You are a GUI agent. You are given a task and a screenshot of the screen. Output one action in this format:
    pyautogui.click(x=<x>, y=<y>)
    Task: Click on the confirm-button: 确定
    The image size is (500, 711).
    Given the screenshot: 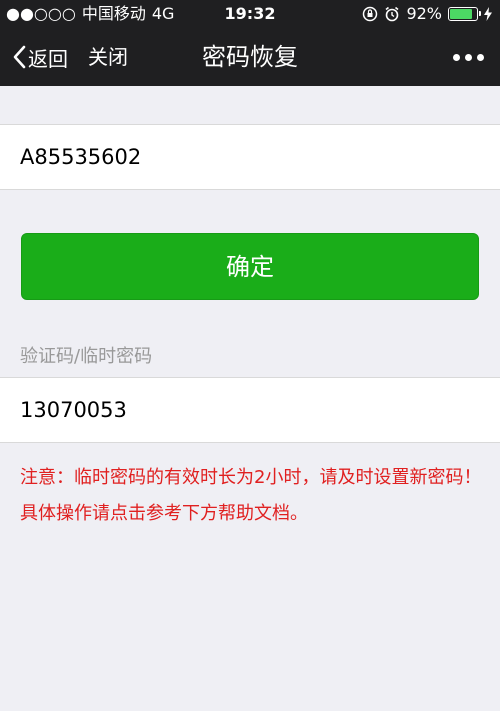 What is the action you would take?
    pyautogui.click(x=250, y=266)
    